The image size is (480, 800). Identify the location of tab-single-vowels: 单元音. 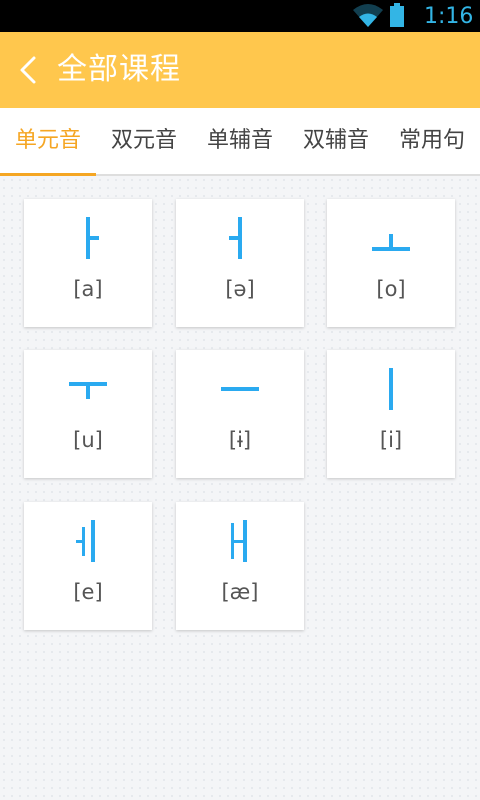
(48, 142).